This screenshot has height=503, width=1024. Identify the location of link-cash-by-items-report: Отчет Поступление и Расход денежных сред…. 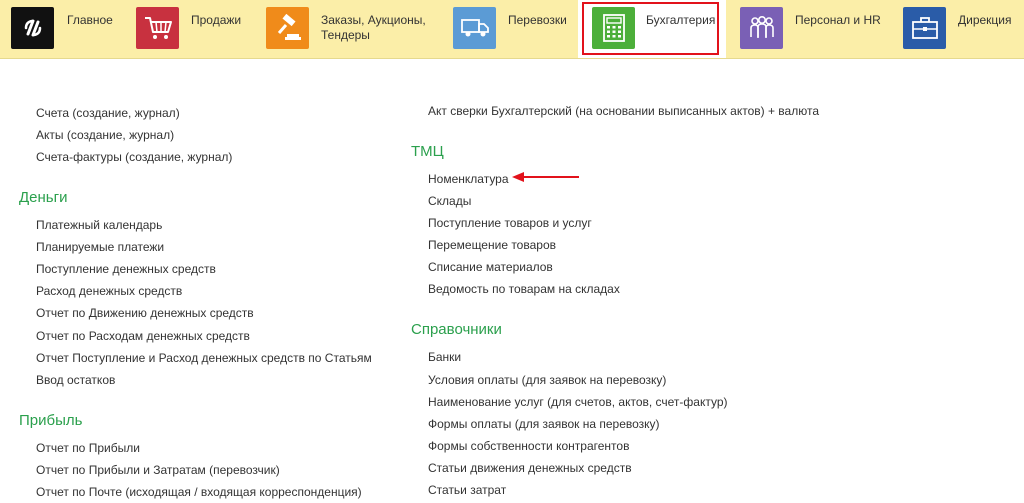
(204, 358).